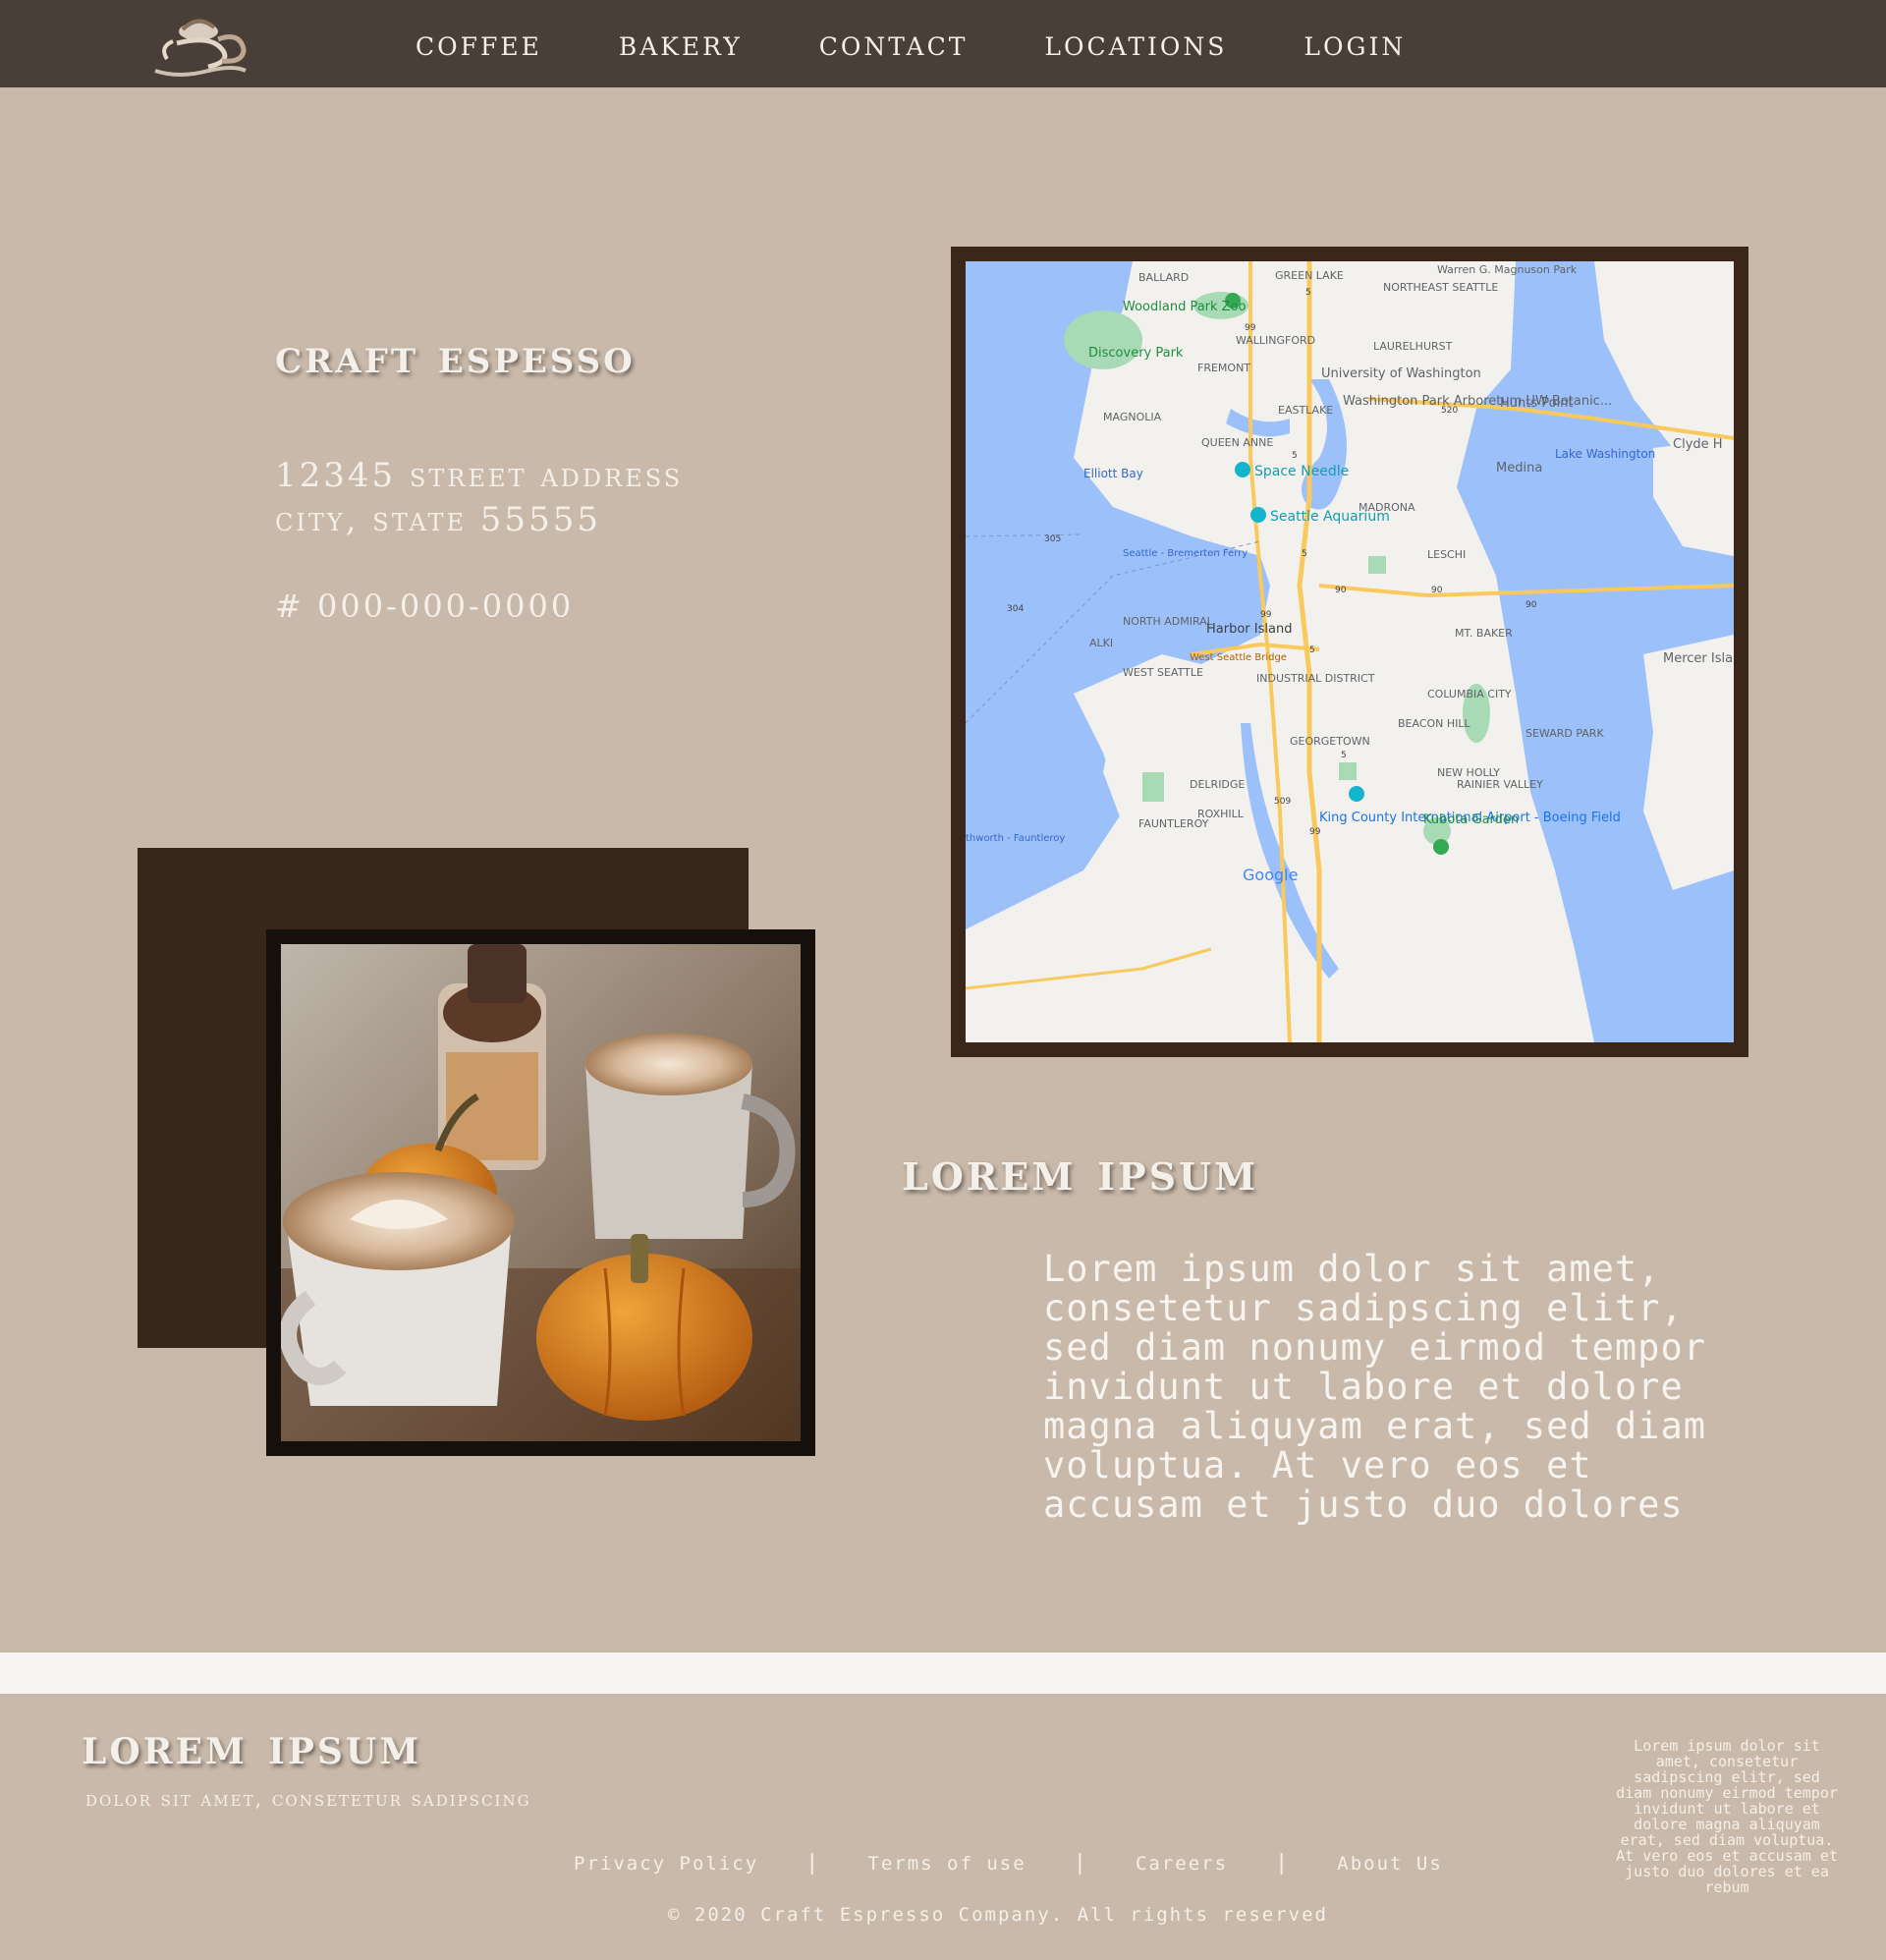 The width and height of the screenshot is (1886, 1960). I want to click on map-label: Discovery Park, so click(1136, 353).